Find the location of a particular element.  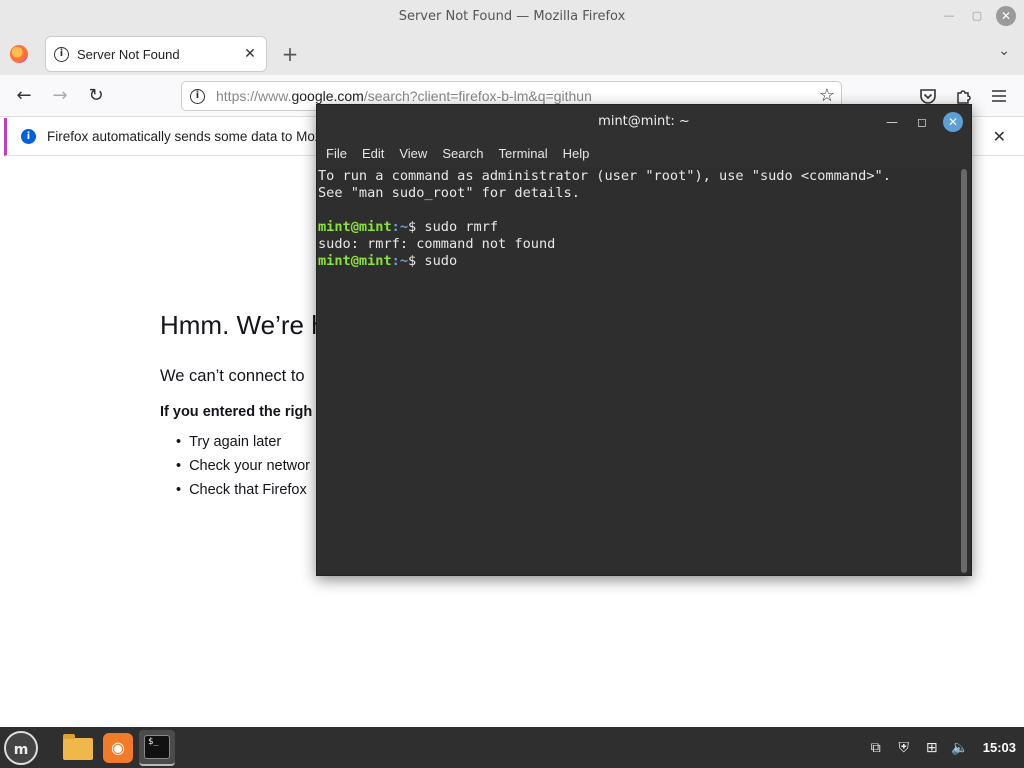

firefox-launcher: ◉ is located at coordinates (118, 748).